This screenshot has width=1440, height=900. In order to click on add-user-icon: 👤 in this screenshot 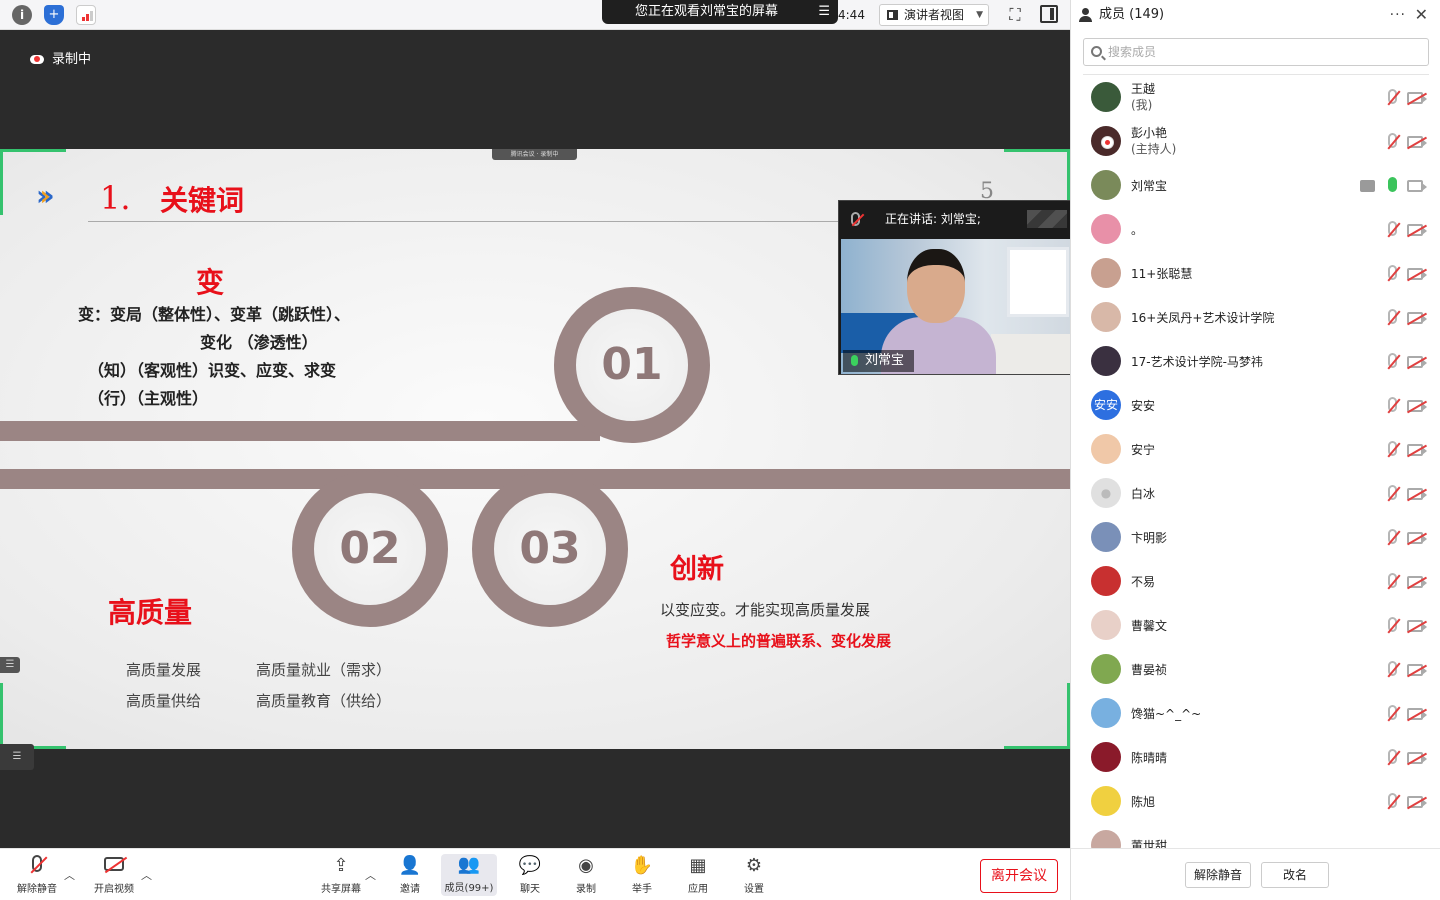, I will do `click(410, 865)`.